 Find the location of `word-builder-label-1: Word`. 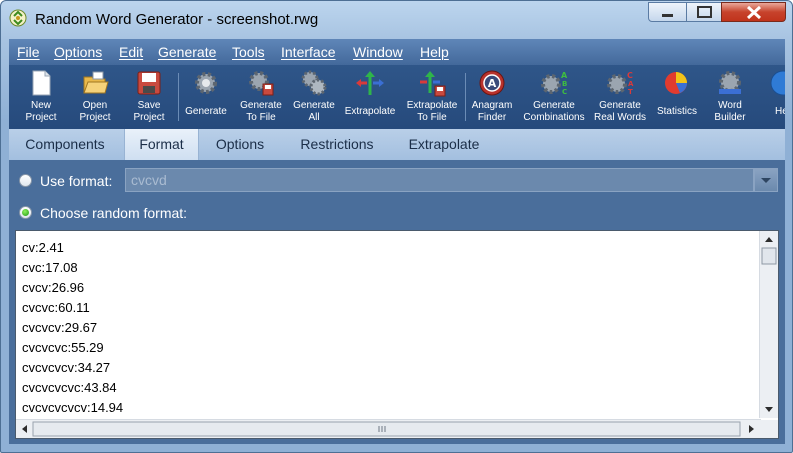

word-builder-label-1: Word is located at coordinates (730, 105).